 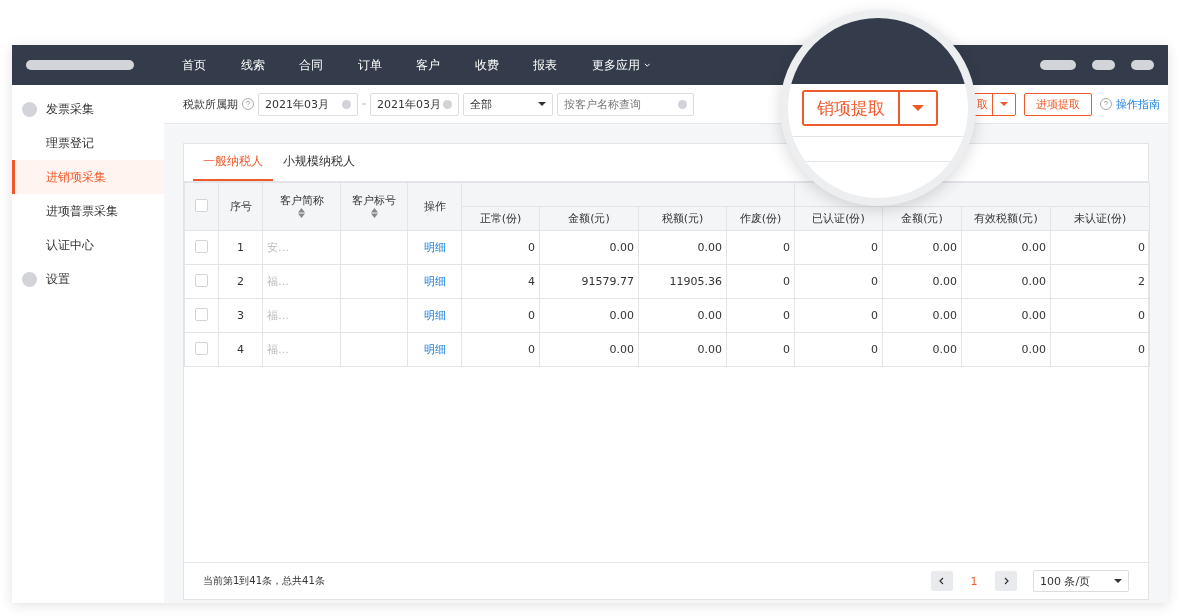 I want to click on column-header: 金额(元), so click(x=589, y=218).